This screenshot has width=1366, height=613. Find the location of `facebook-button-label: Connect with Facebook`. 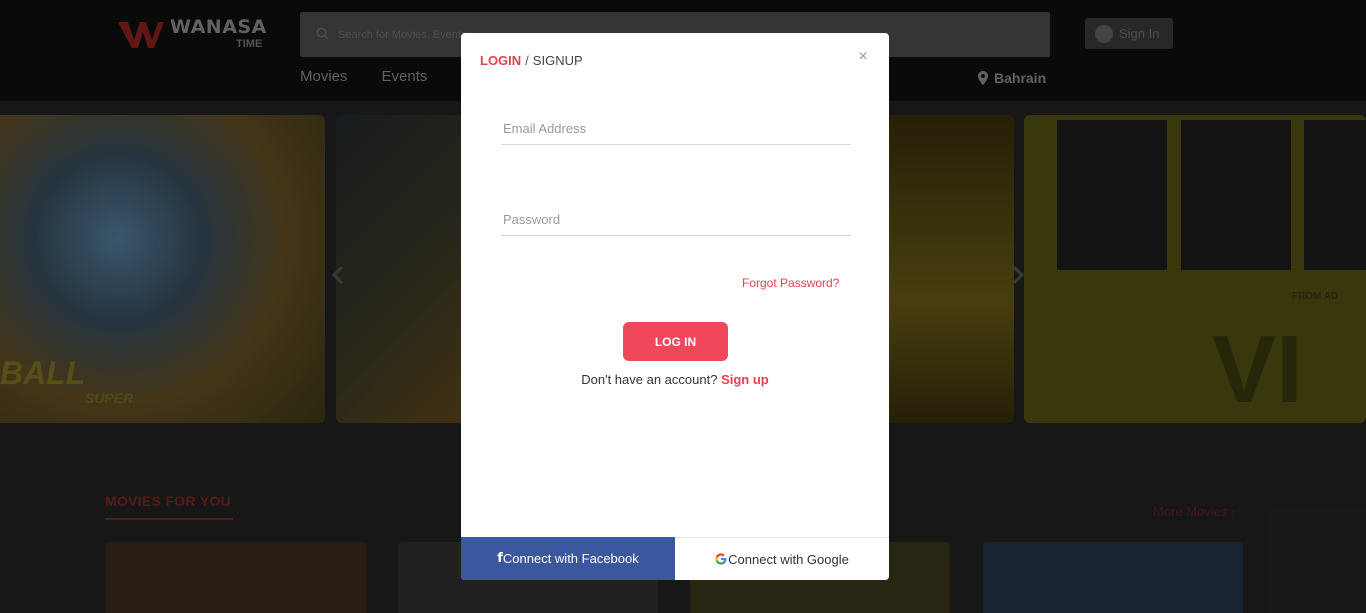

facebook-button-label: Connect with Facebook is located at coordinates (570, 558).